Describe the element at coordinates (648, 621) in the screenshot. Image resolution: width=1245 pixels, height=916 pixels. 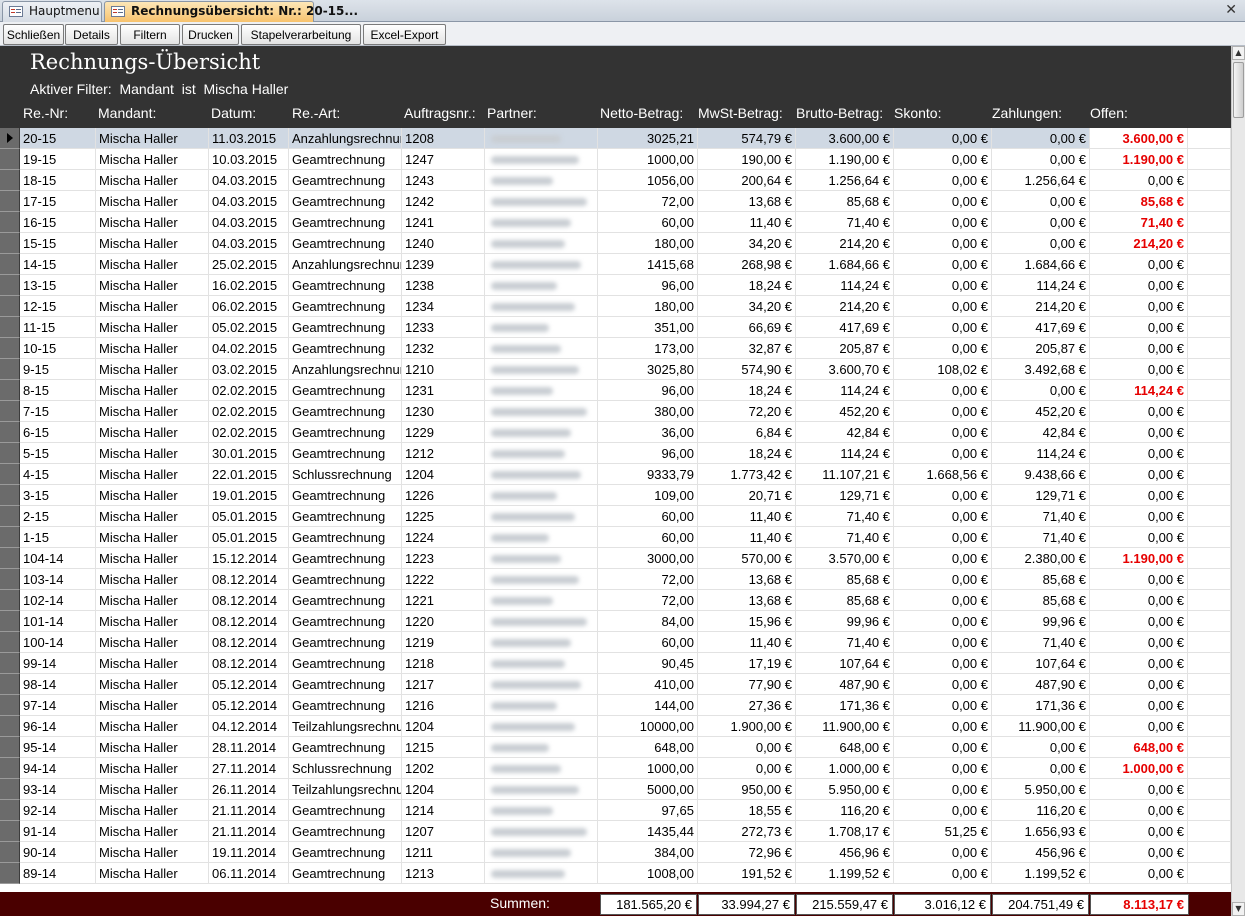
I see `cell-netto: 84,00` at that location.